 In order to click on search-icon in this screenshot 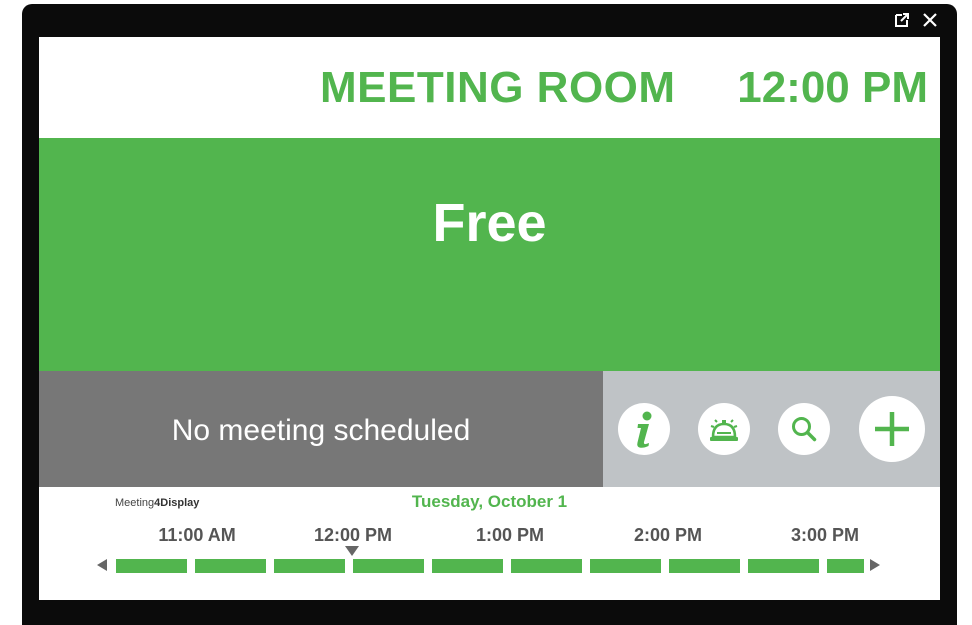, I will do `click(804, 429)`.